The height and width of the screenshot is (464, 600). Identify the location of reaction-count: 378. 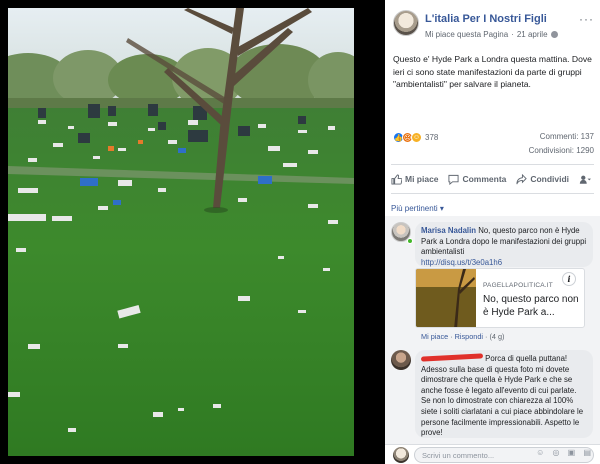
(432, 137).